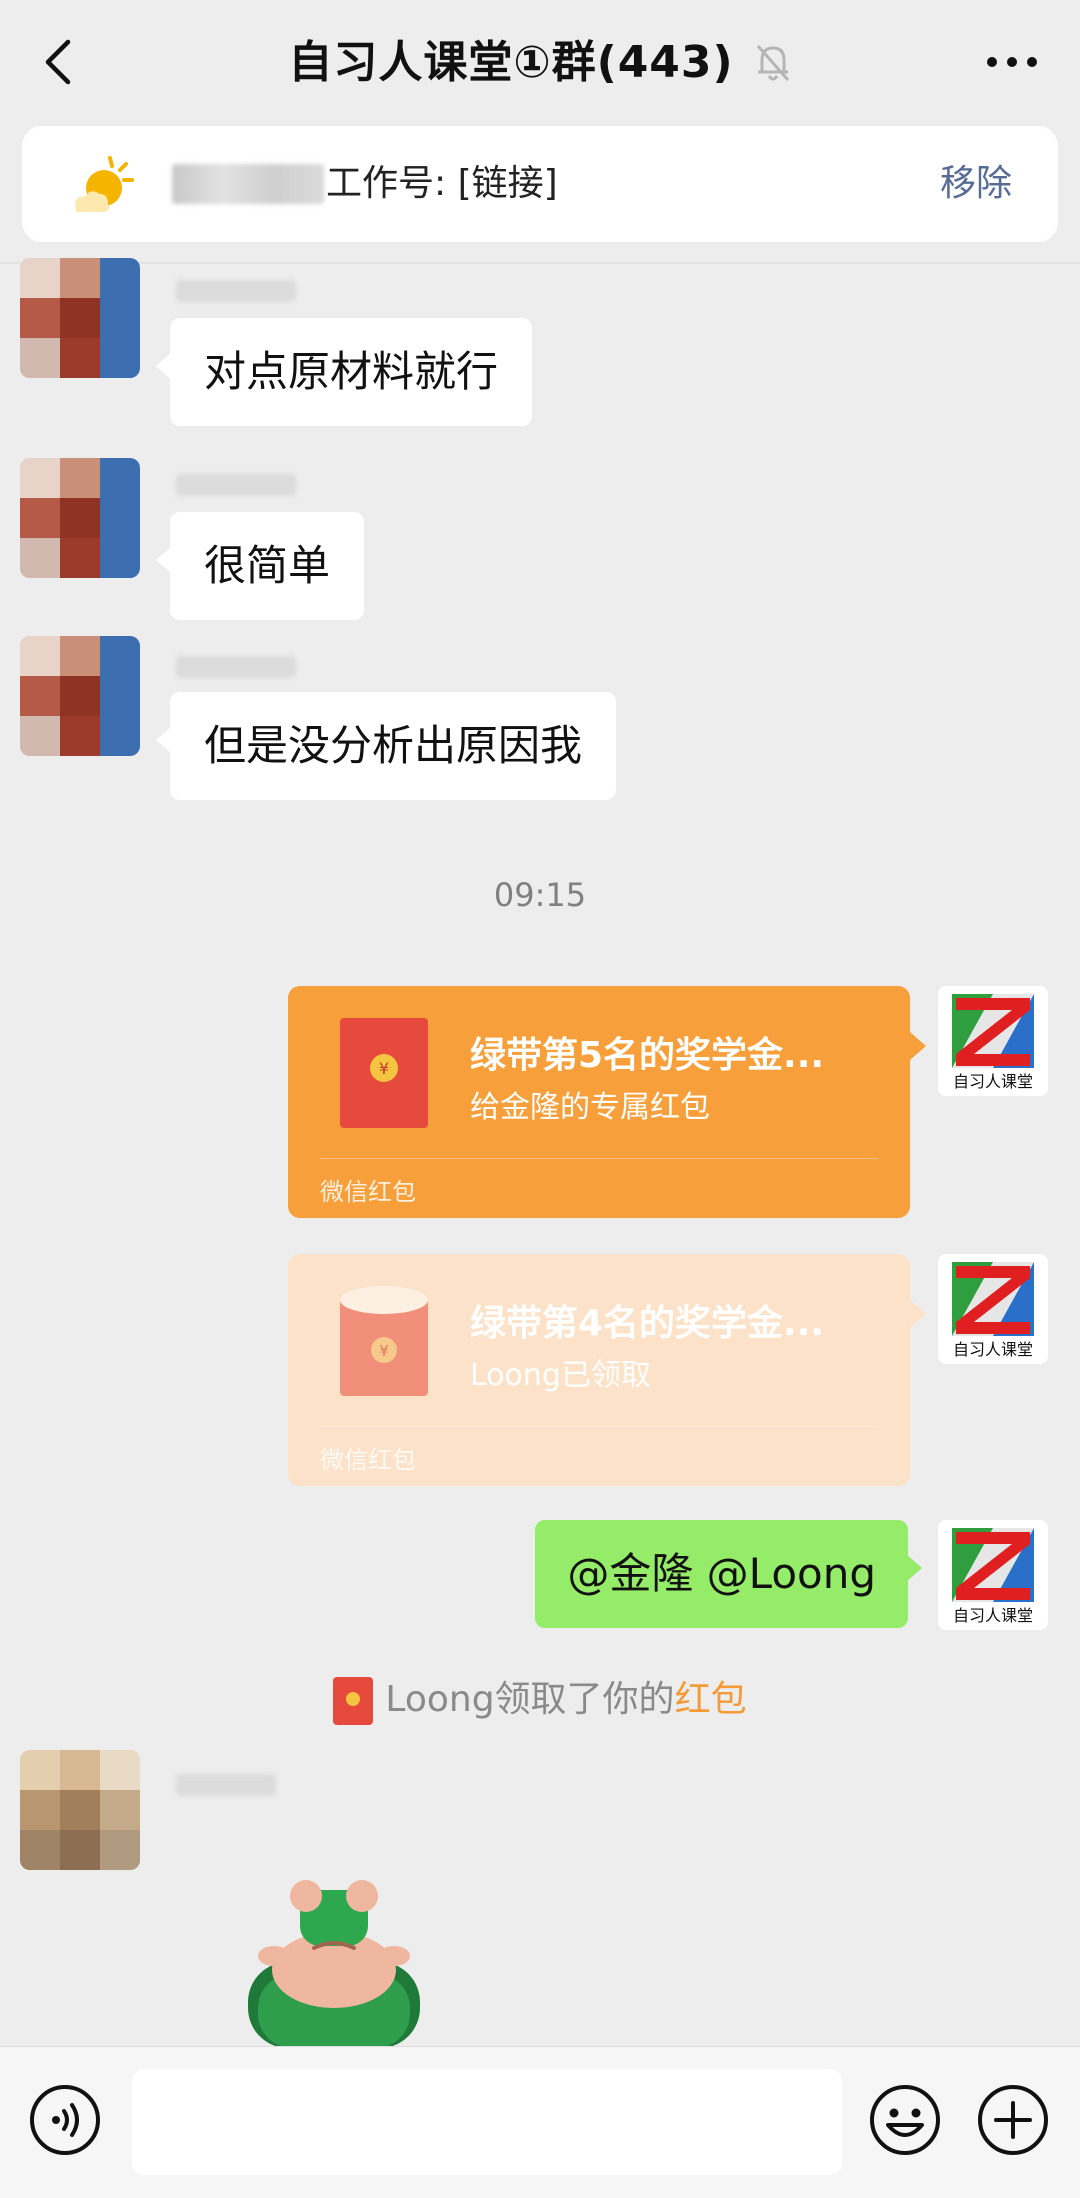 This screenshot has width=1080, height=2198. Describe the element at coordinates (590, 1107) in the screenshot. I see `red-packet-subtitle: 给金隆的专属红包` at that location.